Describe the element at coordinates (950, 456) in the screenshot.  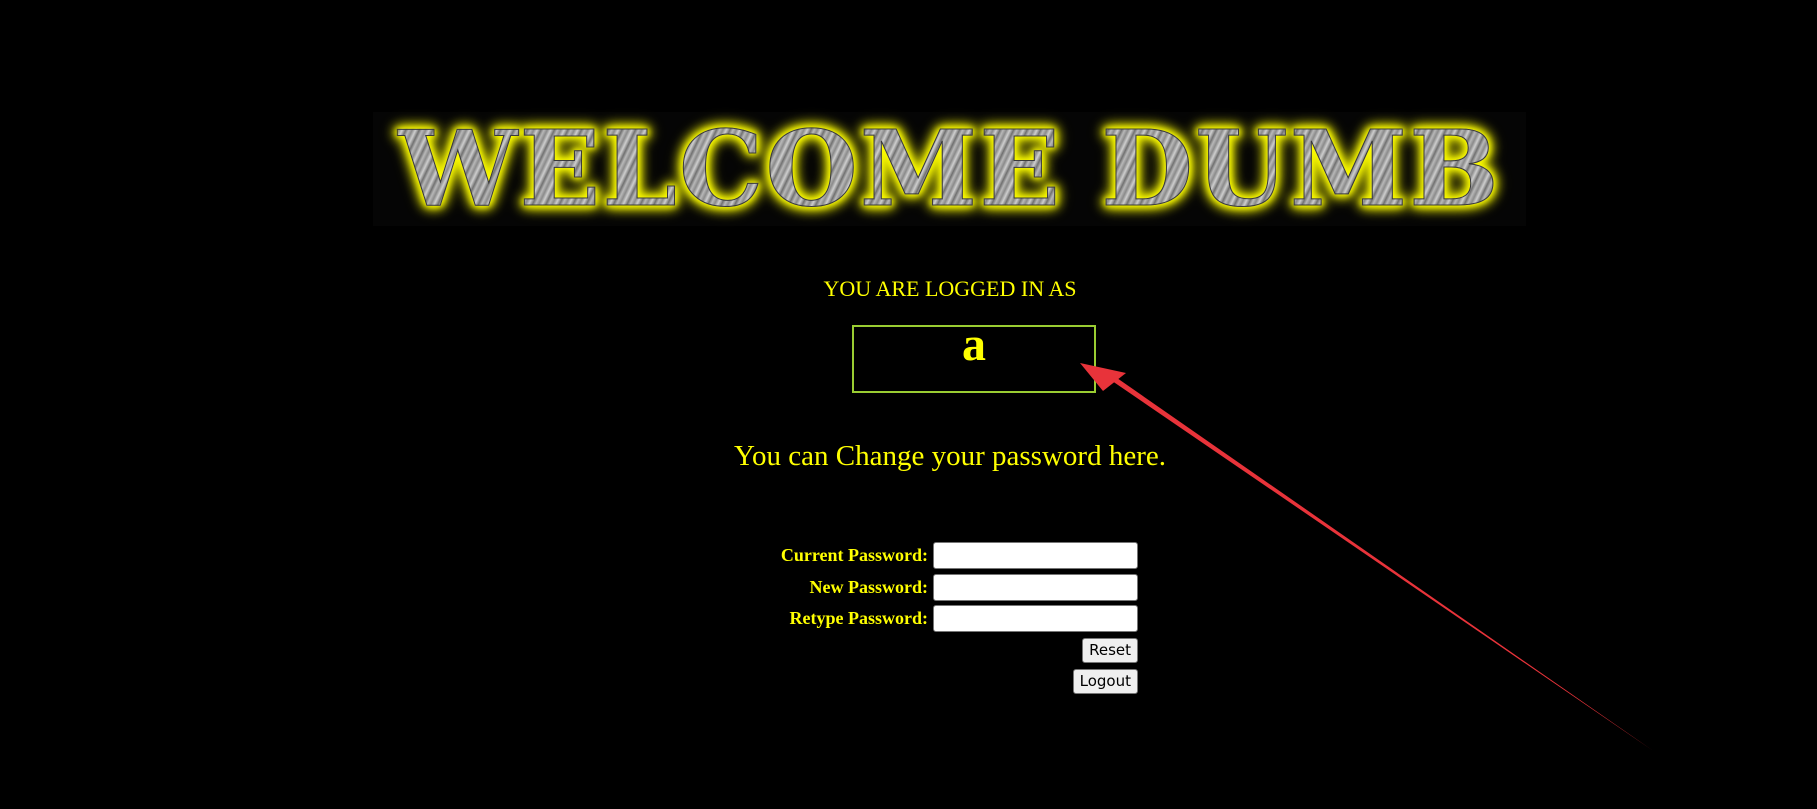
I see `change-password-heading: You can Change your password here.` at that location.